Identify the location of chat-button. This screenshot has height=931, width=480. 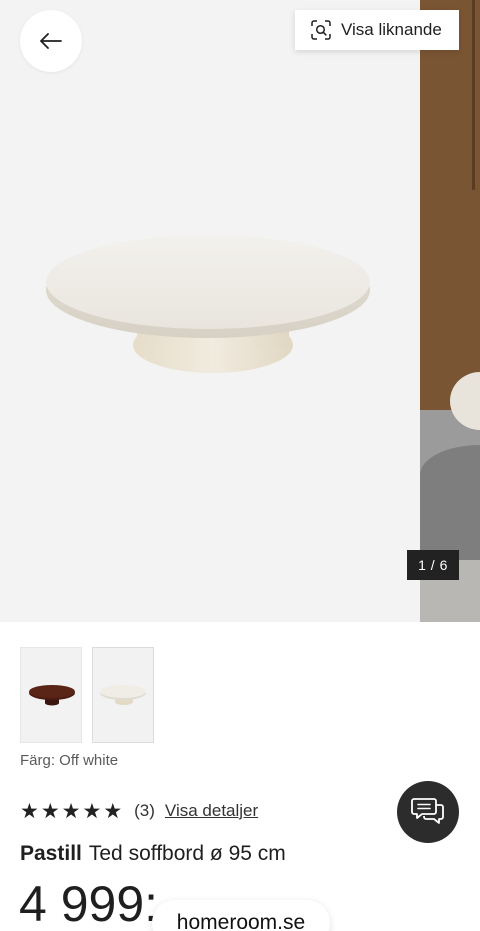
(428, 812).